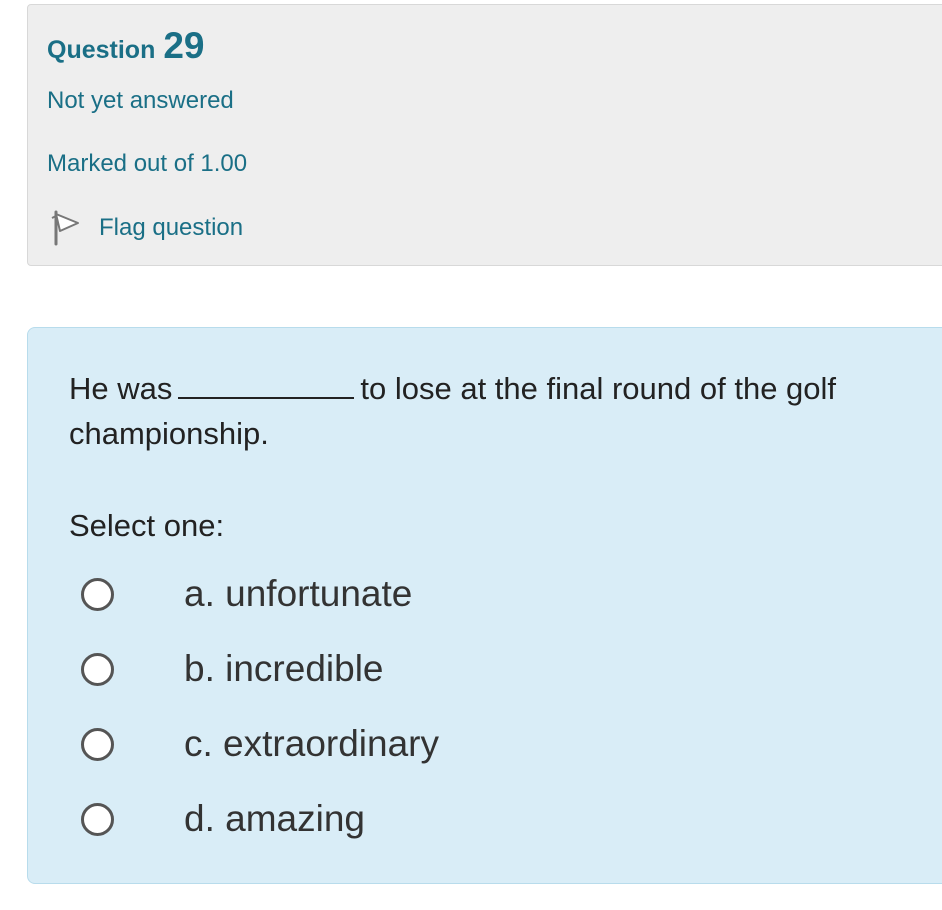 The image size is (942, 910). What do you see at coordinates (274, 819) in the screenshot?
I see `option-d-label: d. amazing` at bounding box center [274, 819].